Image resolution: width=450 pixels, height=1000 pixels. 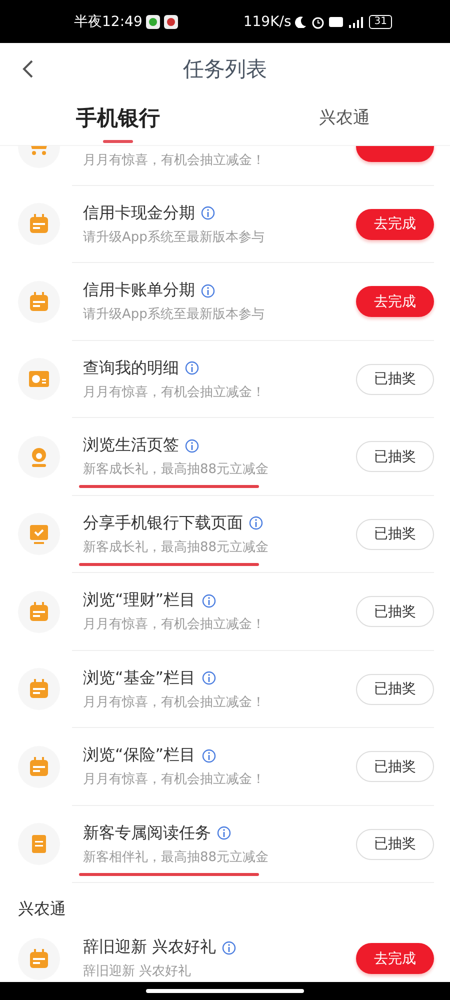 I want to click on task-title: 信用卡账单分期, so click(x=139, y=291).